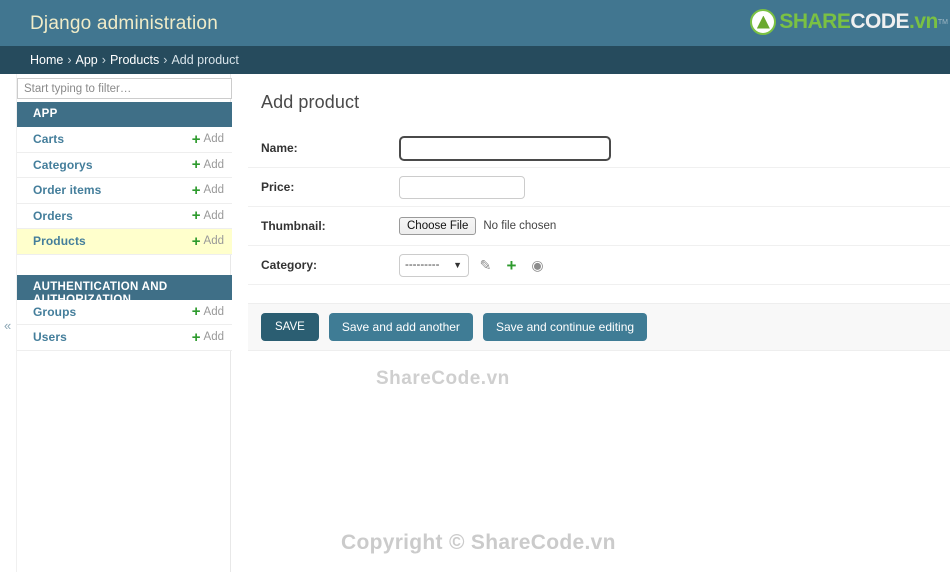 This screenshot has height=572, width=950. I want to click on sidebar-item-orders: Orders + Add, so click(124, 216).